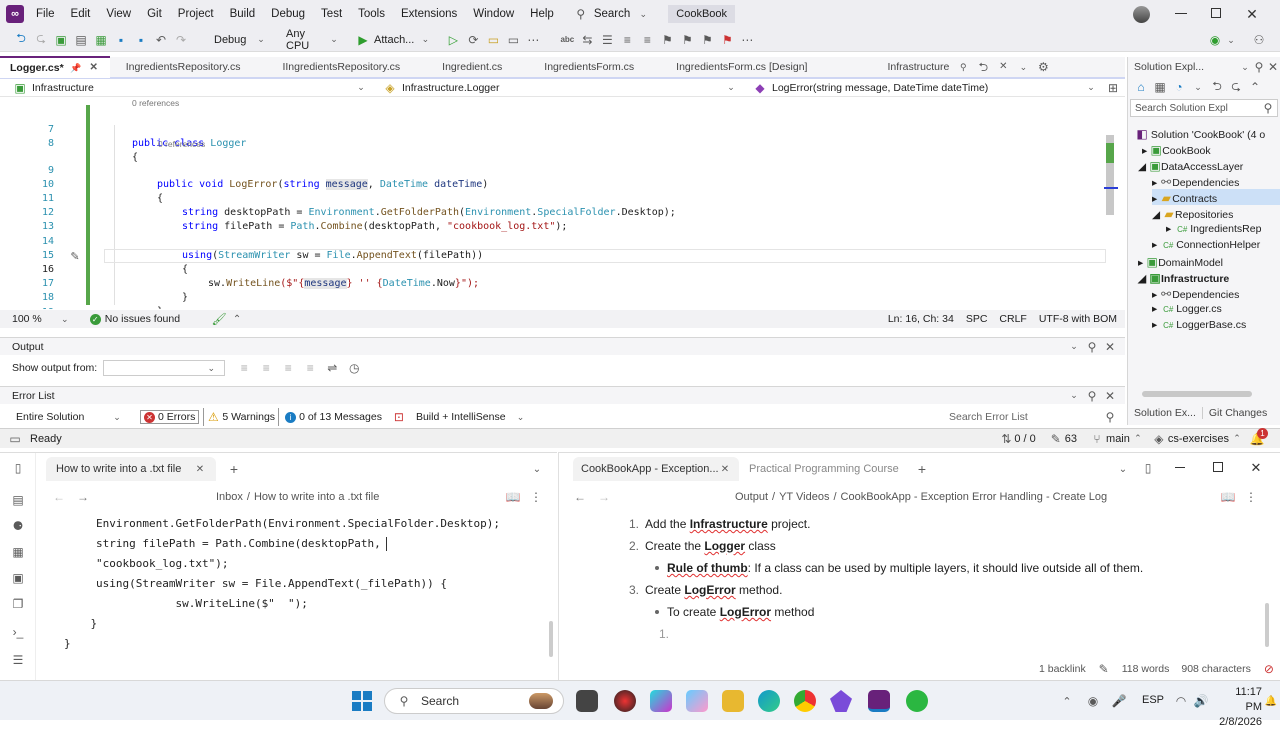 The image size is (1280, 730). What do you see at coordinates (18, 552) in the screenshot?
I see `grid-icon: ▦` at bounding box center [18, 552].